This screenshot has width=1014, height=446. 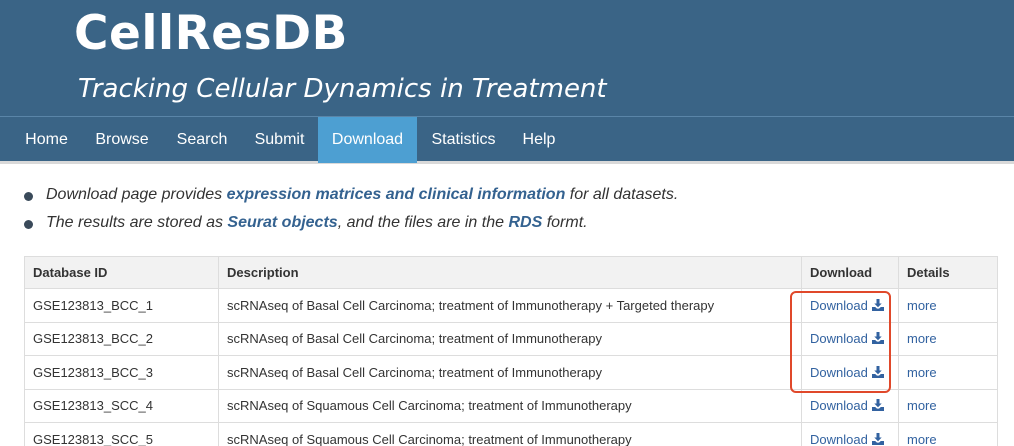 I want to click on nav-search: Search, so click(x=202, y=140).